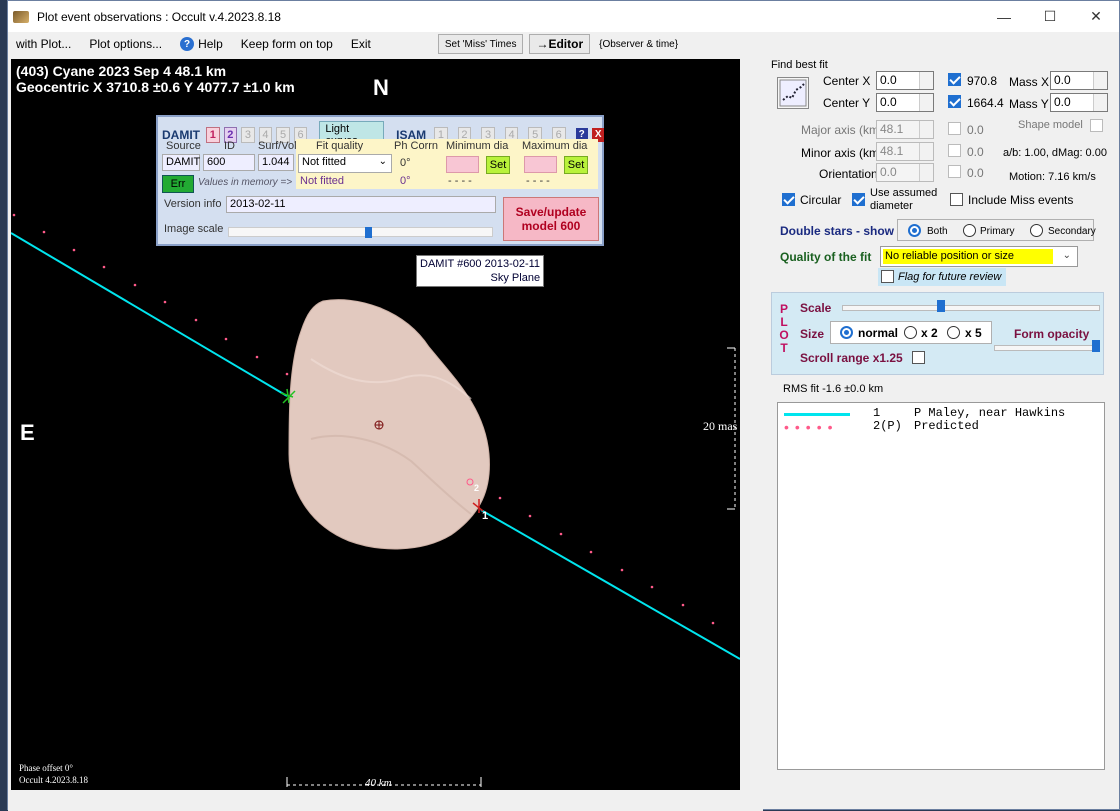 The image size is (1120, 811). I want to click on set-max-dia-button: Set, so click(576, 165).